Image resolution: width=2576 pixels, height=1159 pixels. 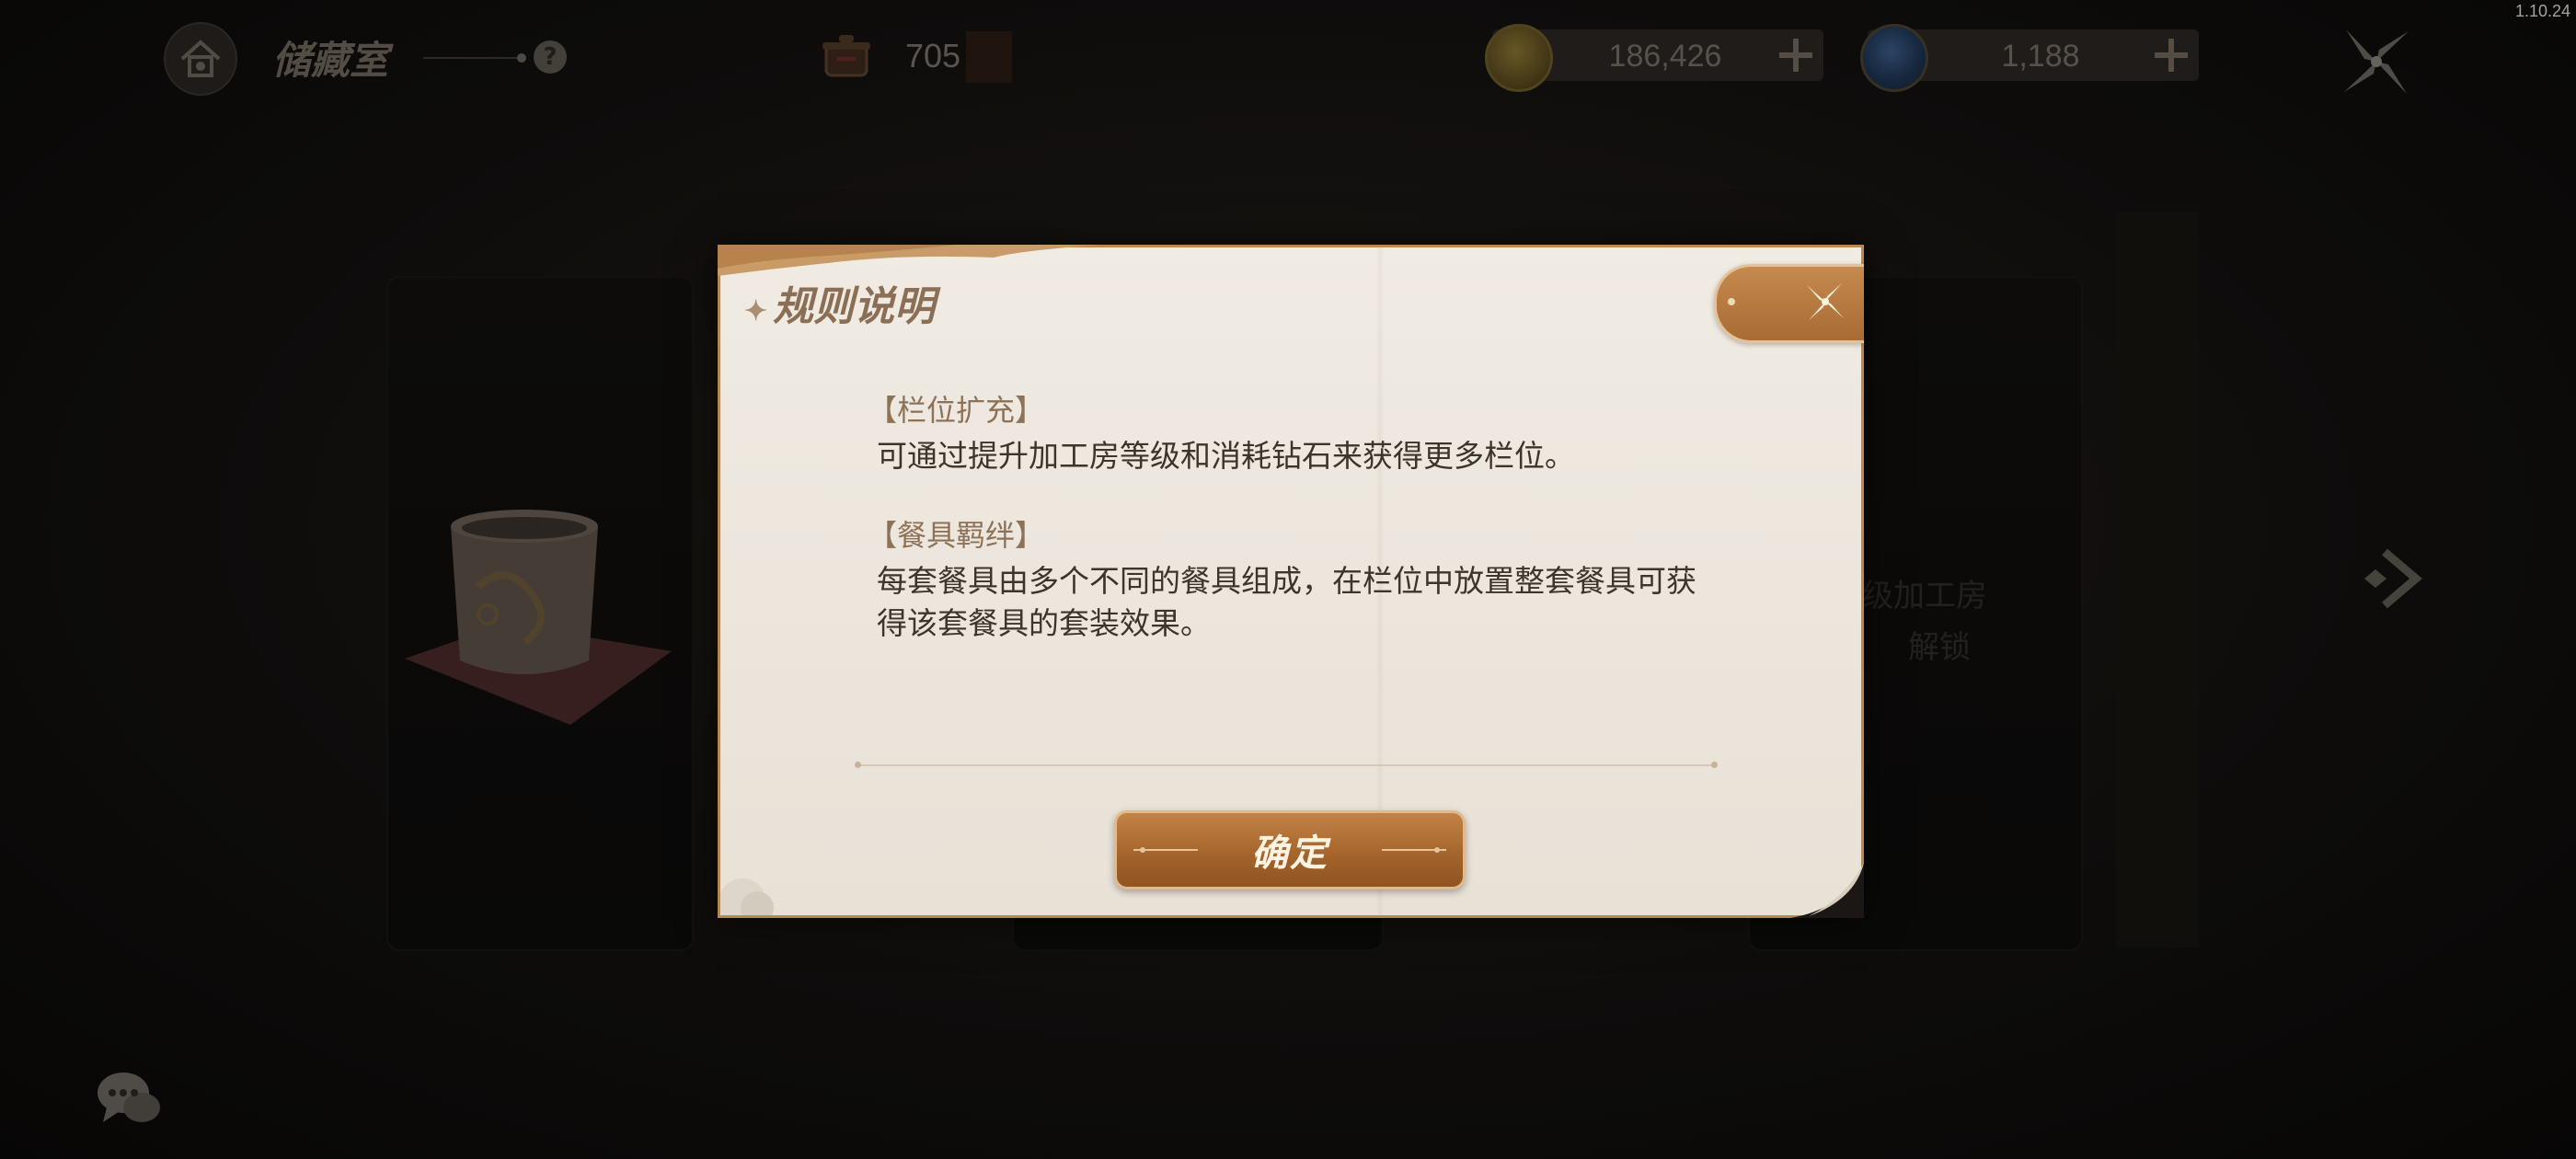 I want to click on section-heading-slot-expansion: 【栏位扩充】, so click(x=956, y=410).